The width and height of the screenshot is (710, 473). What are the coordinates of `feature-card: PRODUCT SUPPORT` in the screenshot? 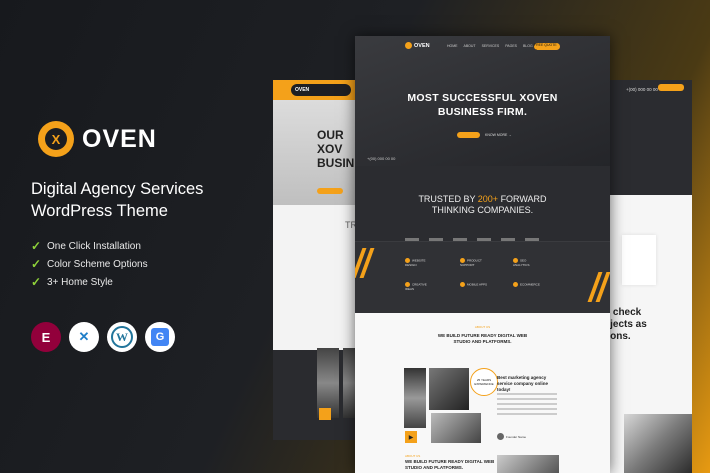 It's located at (475, 262).